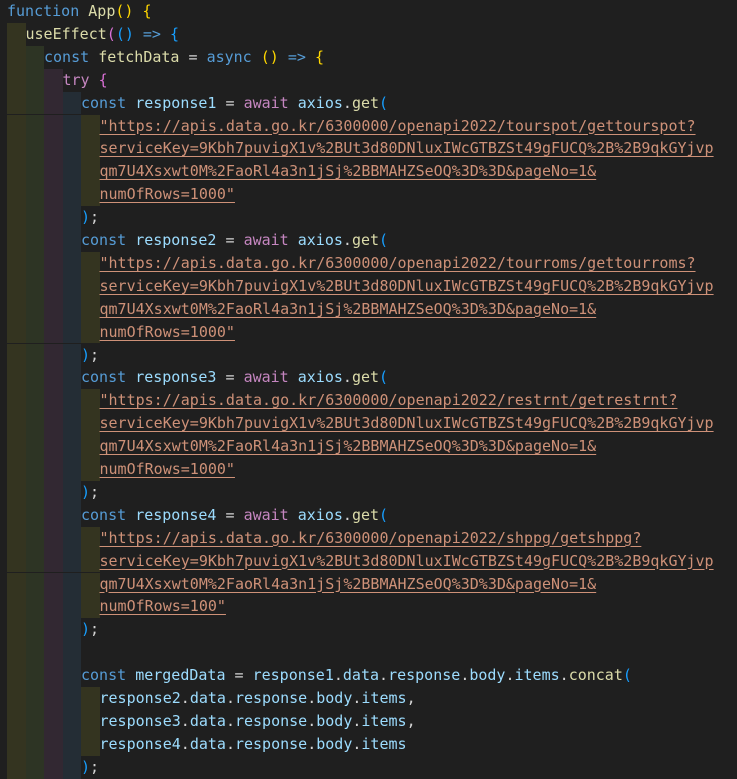 Image resolution: width=737 pixels, height=779 pixels. What do you see at coordinates (102, 11) in the screenshot?
I see `code-token: App` at bounding box center [102, 11].